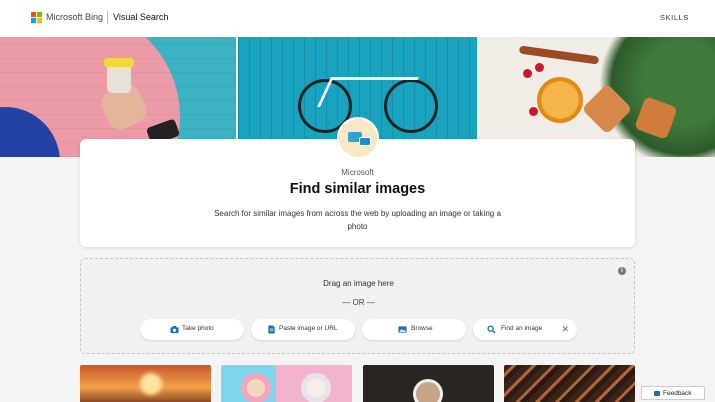  I want to click on product-name: Visual Search, so click(140, 17).